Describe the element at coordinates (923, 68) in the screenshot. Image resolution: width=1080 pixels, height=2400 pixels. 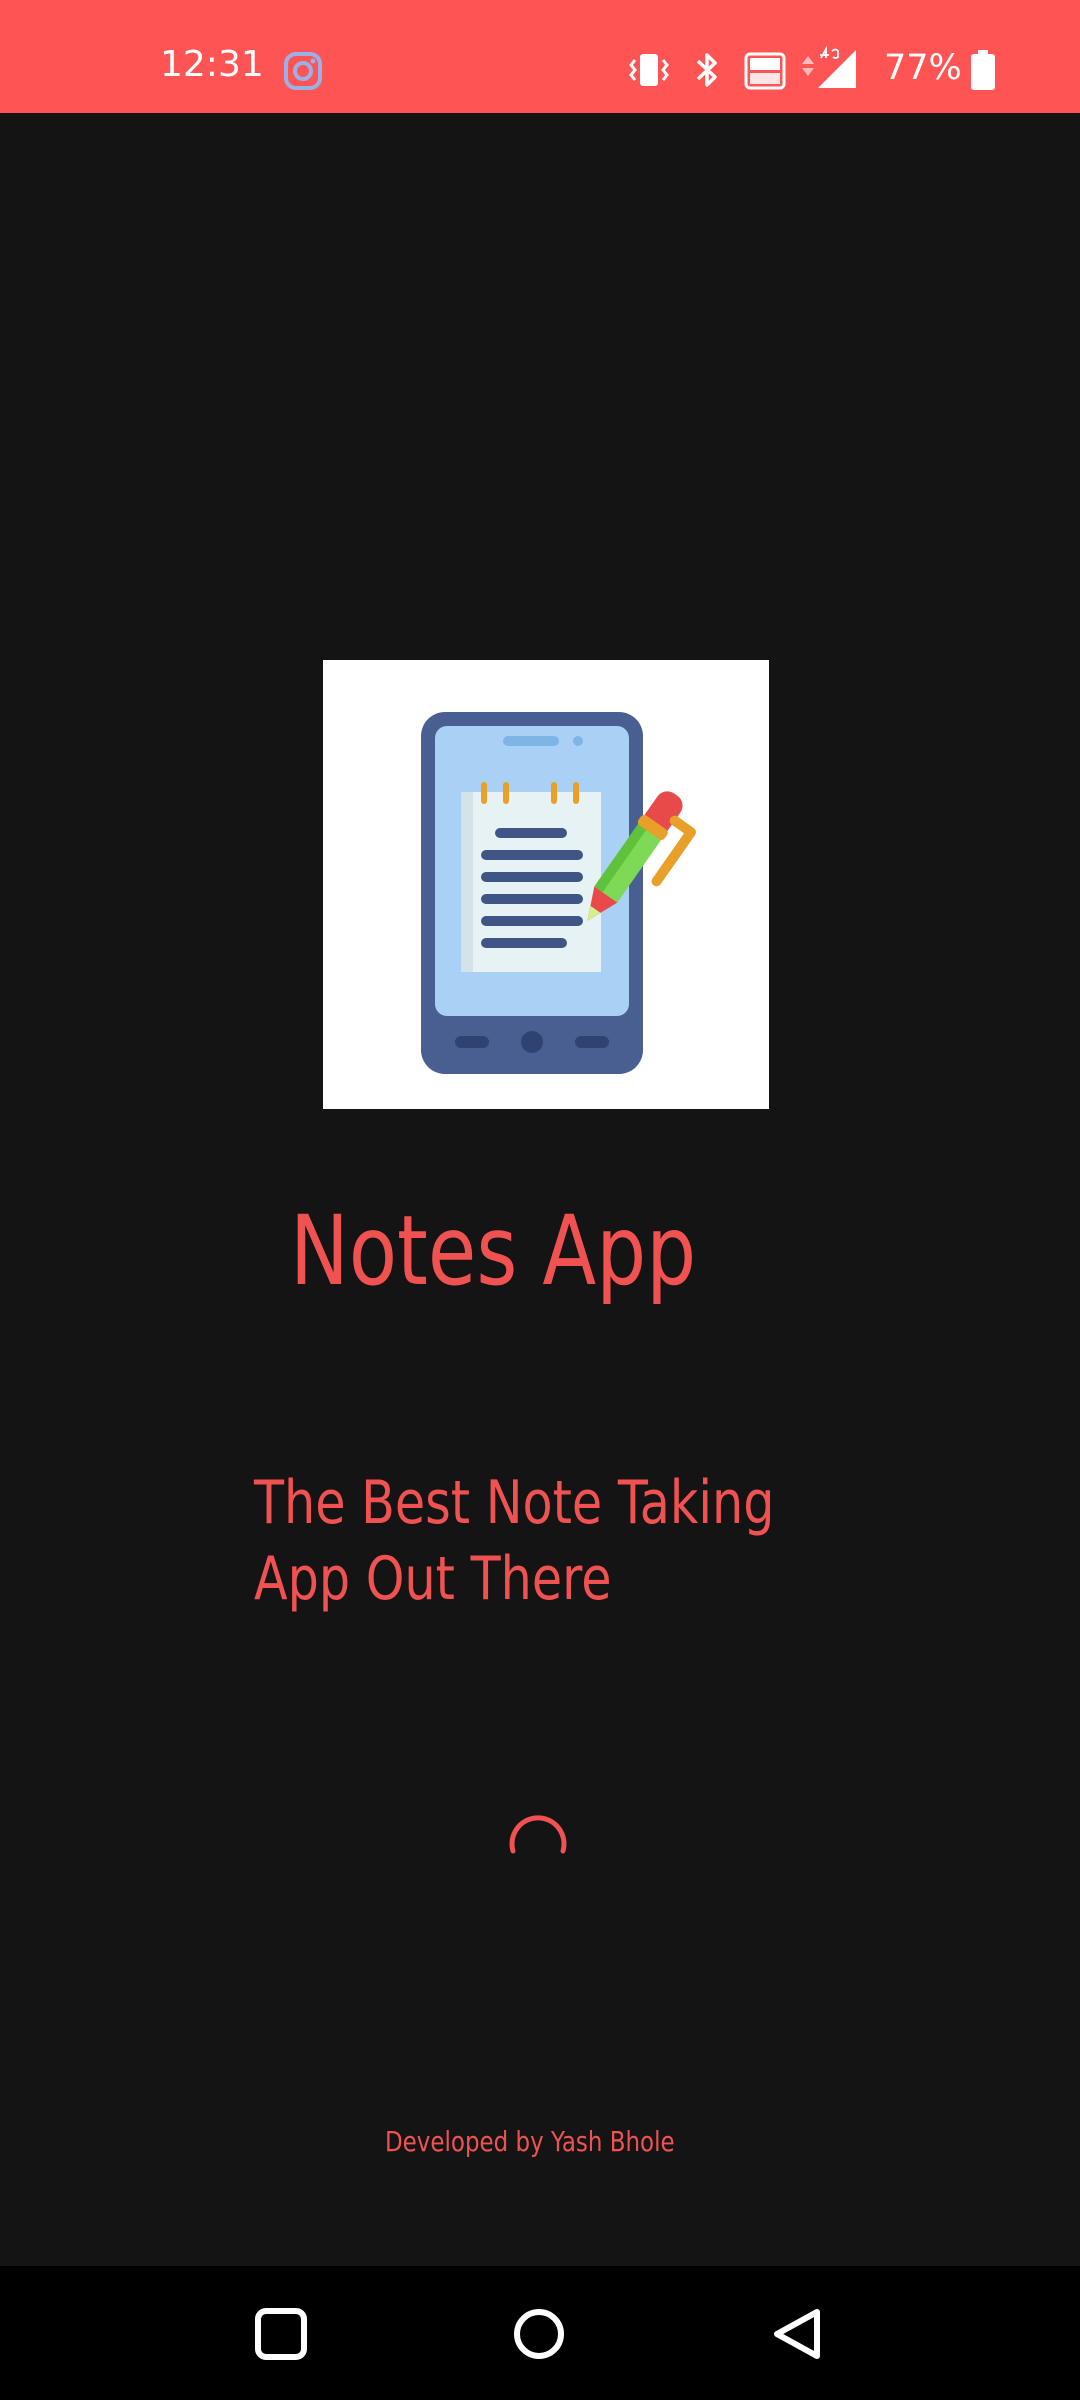
I see `battery-percent: 77%` at that location.